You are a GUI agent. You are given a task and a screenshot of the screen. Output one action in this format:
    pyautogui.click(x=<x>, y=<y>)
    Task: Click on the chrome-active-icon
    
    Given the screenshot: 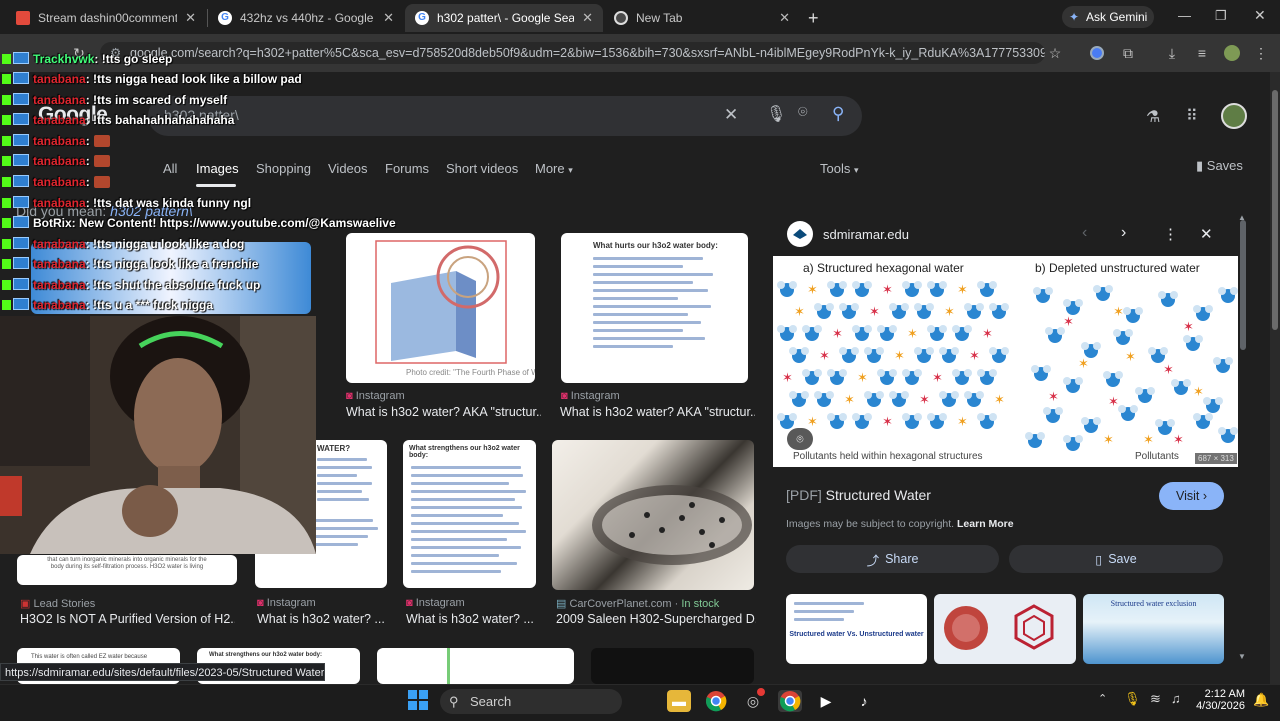 What is the action you would take?
    pyautogui.click(x=790, y=701)
    